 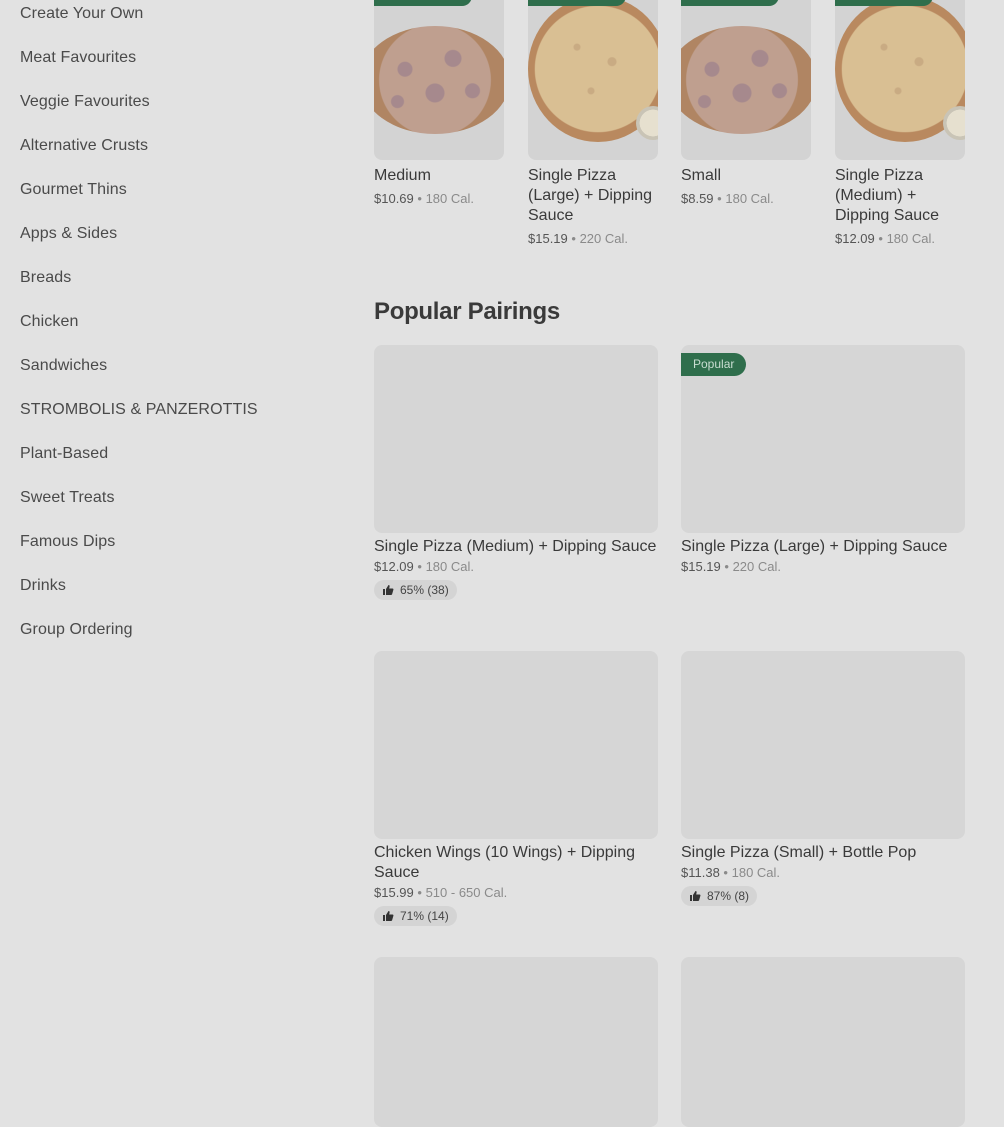 I want to click on sidebar-item-apps-sides: Apps & Sides, so click(x=68, y=234).